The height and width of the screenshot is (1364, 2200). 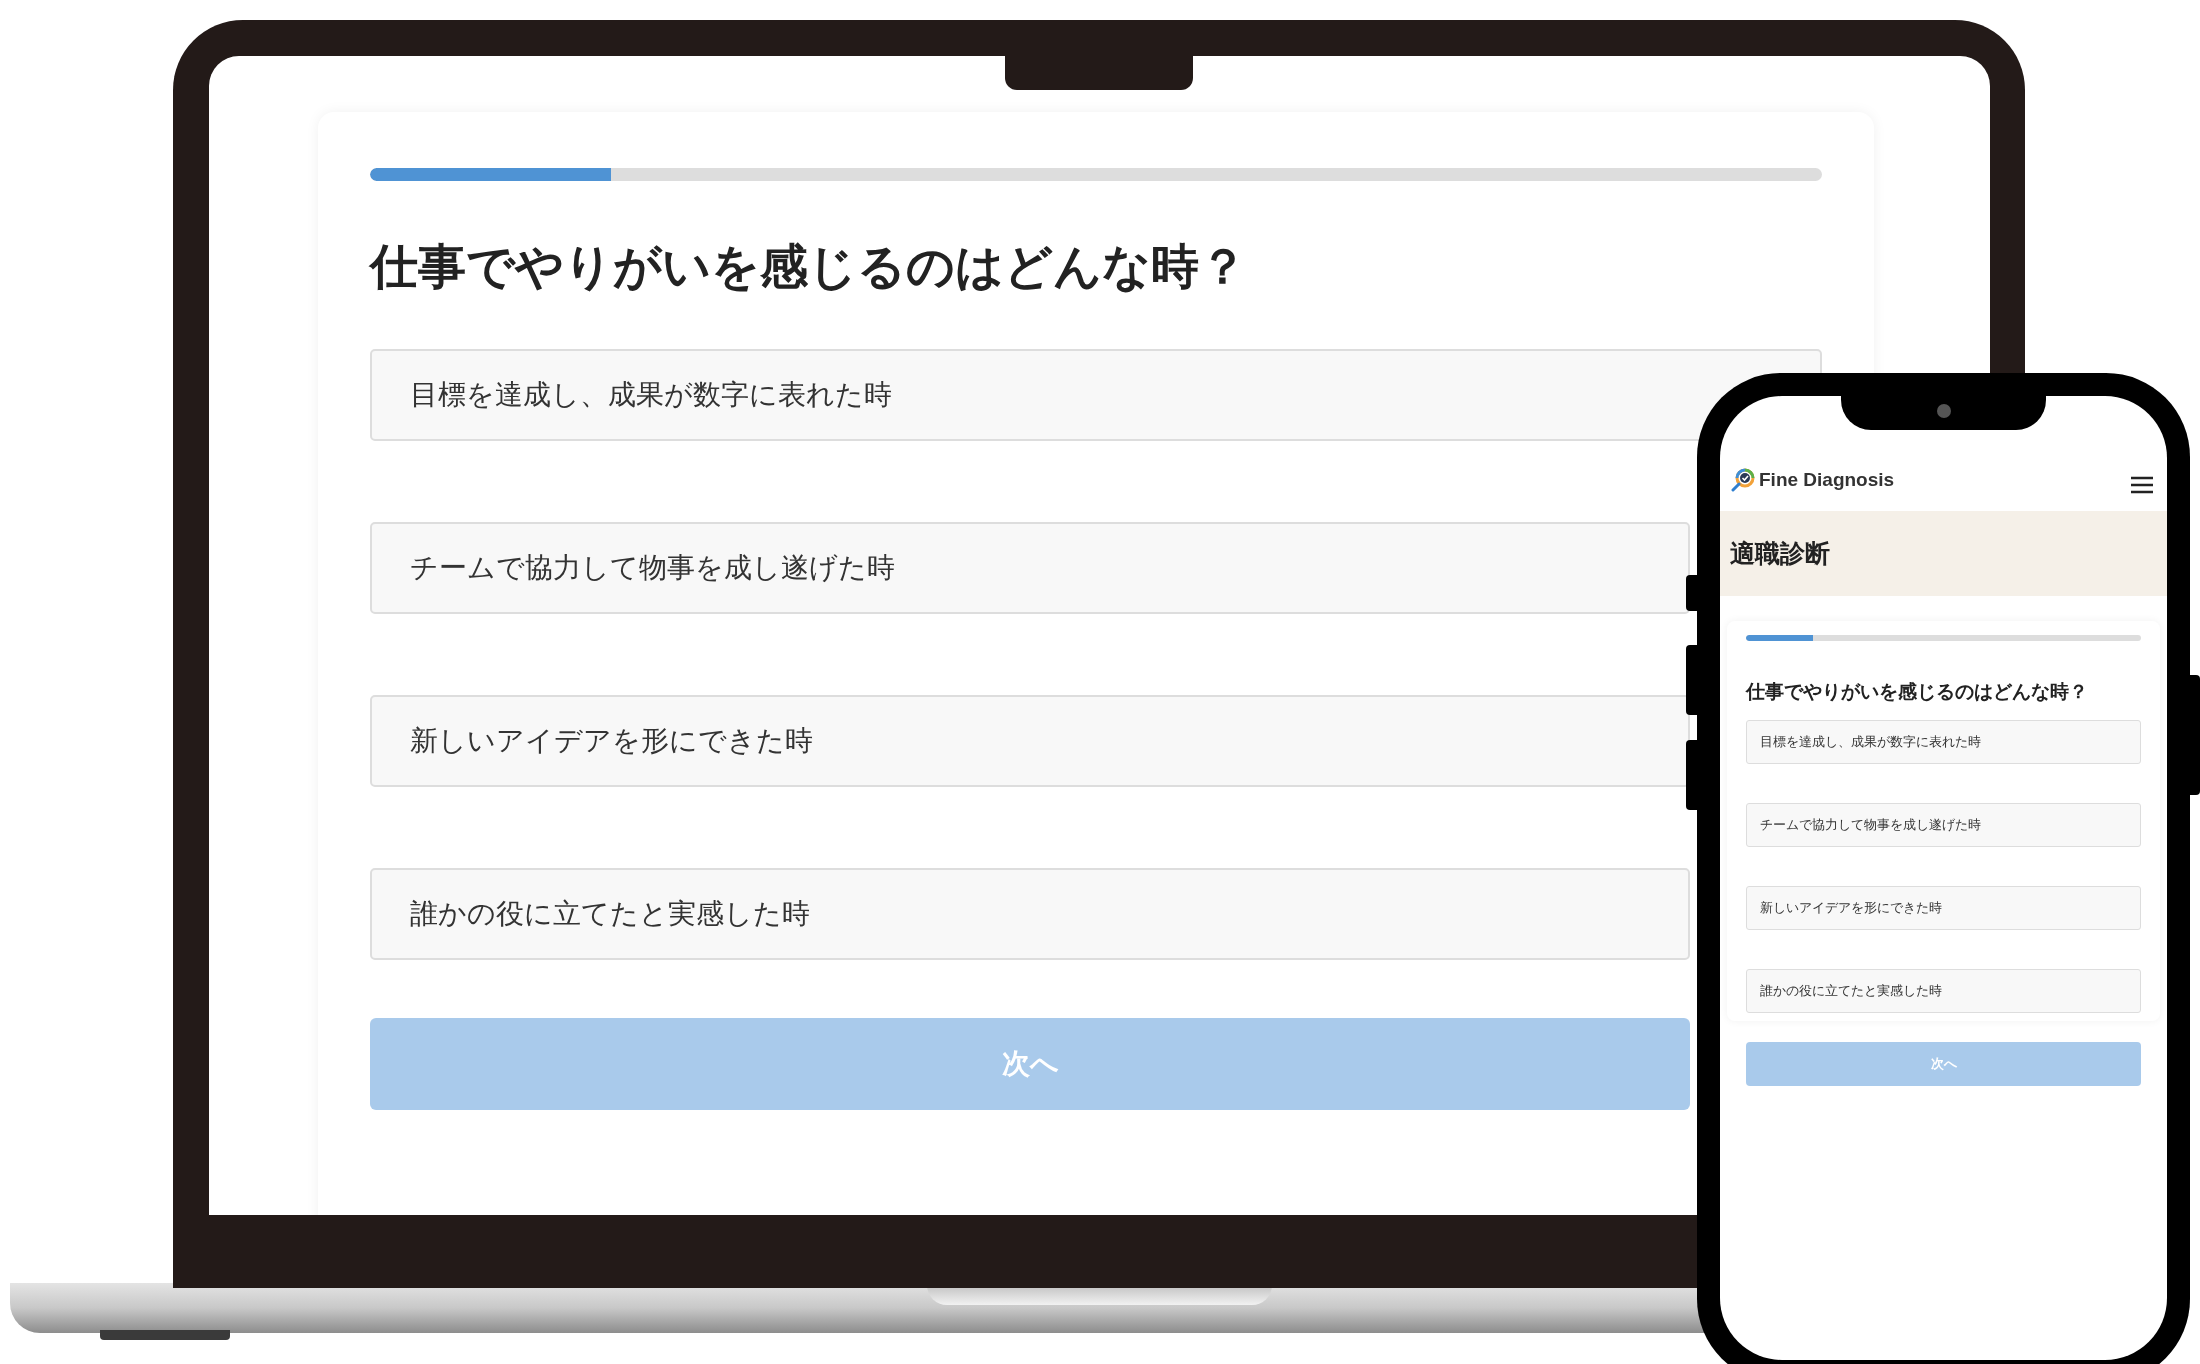 I want to click on page-title: 適職診断, so click(x=1780, y=553).